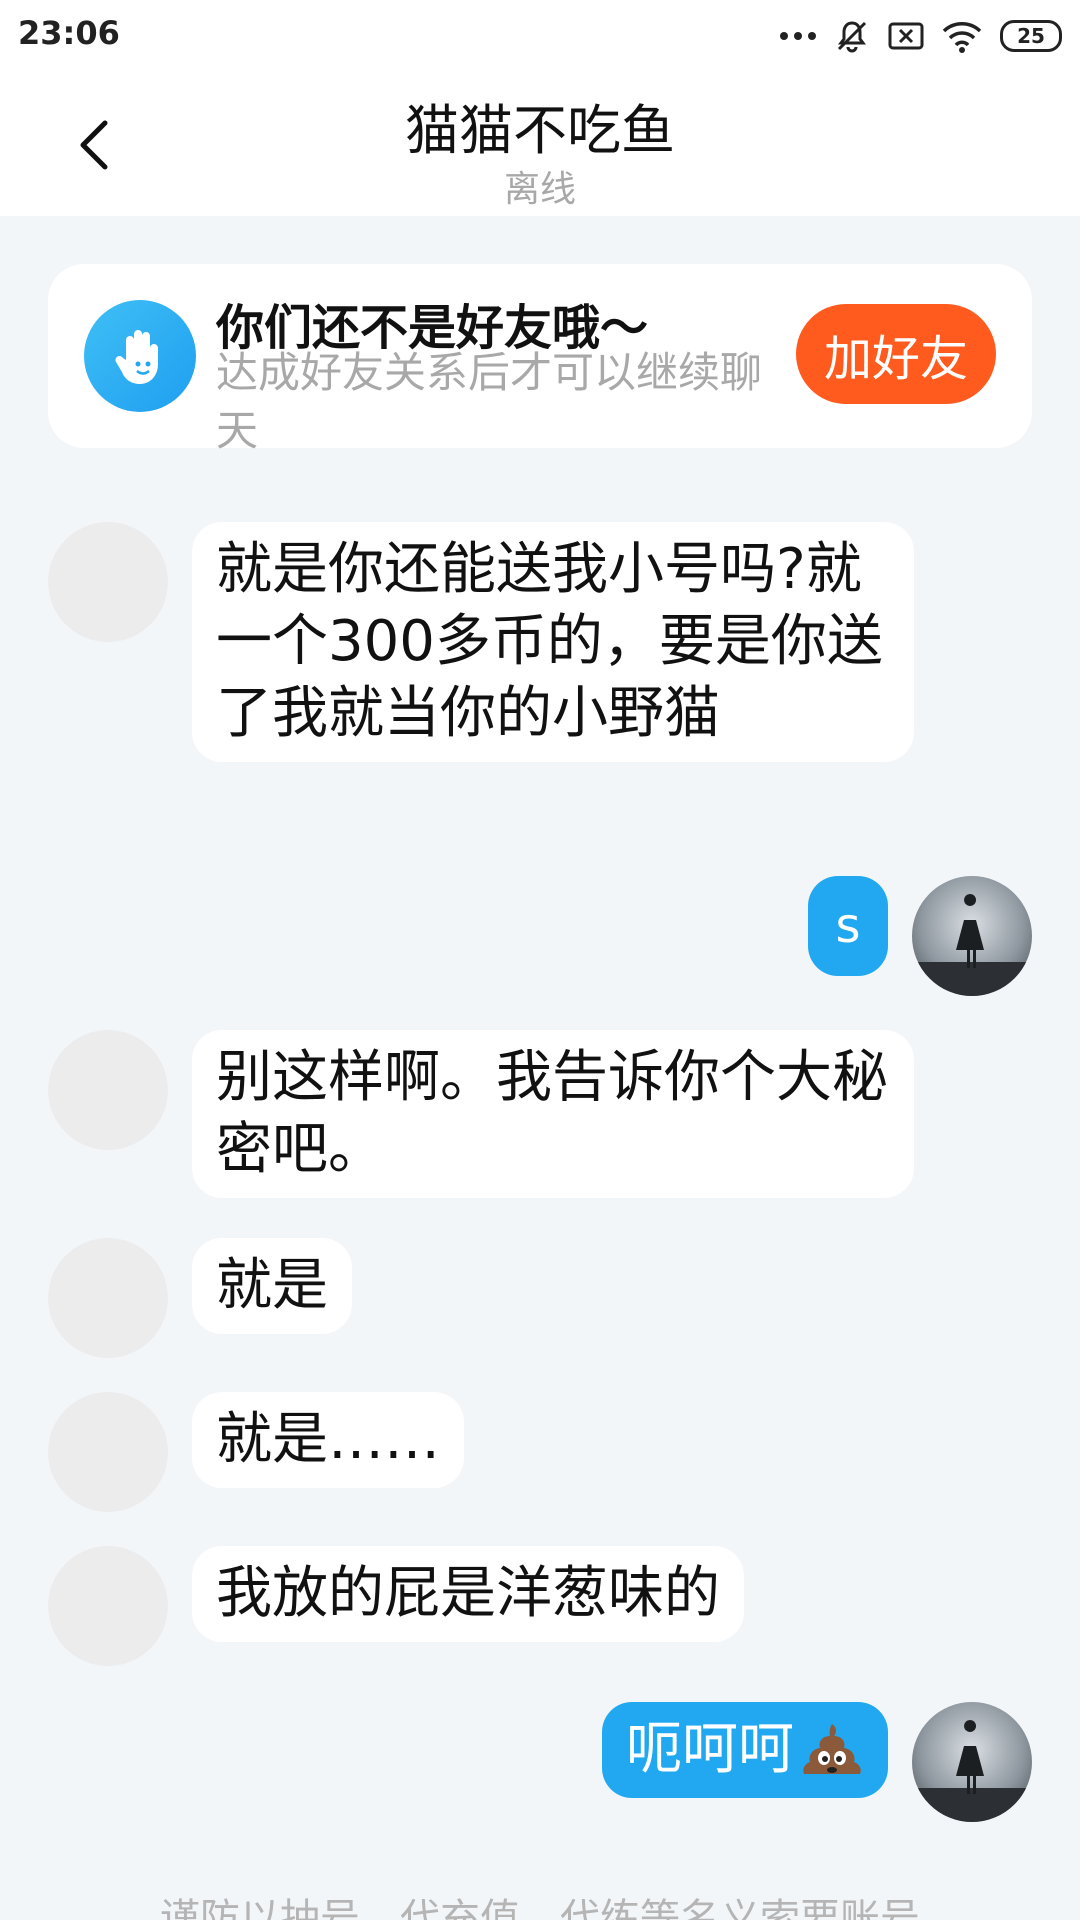  What do you see at coordinates (540, 130) in the screenshot?
I see `contact-name: 猫猫不吃鱼` at bounding box center [540, 130].